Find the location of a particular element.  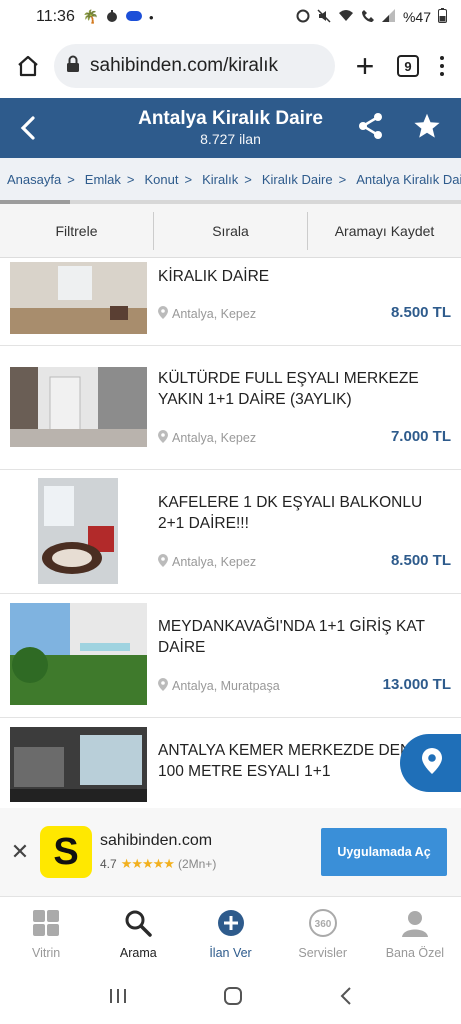

palm-tree-icon: 🌴 is located at coordinates (91, 16).